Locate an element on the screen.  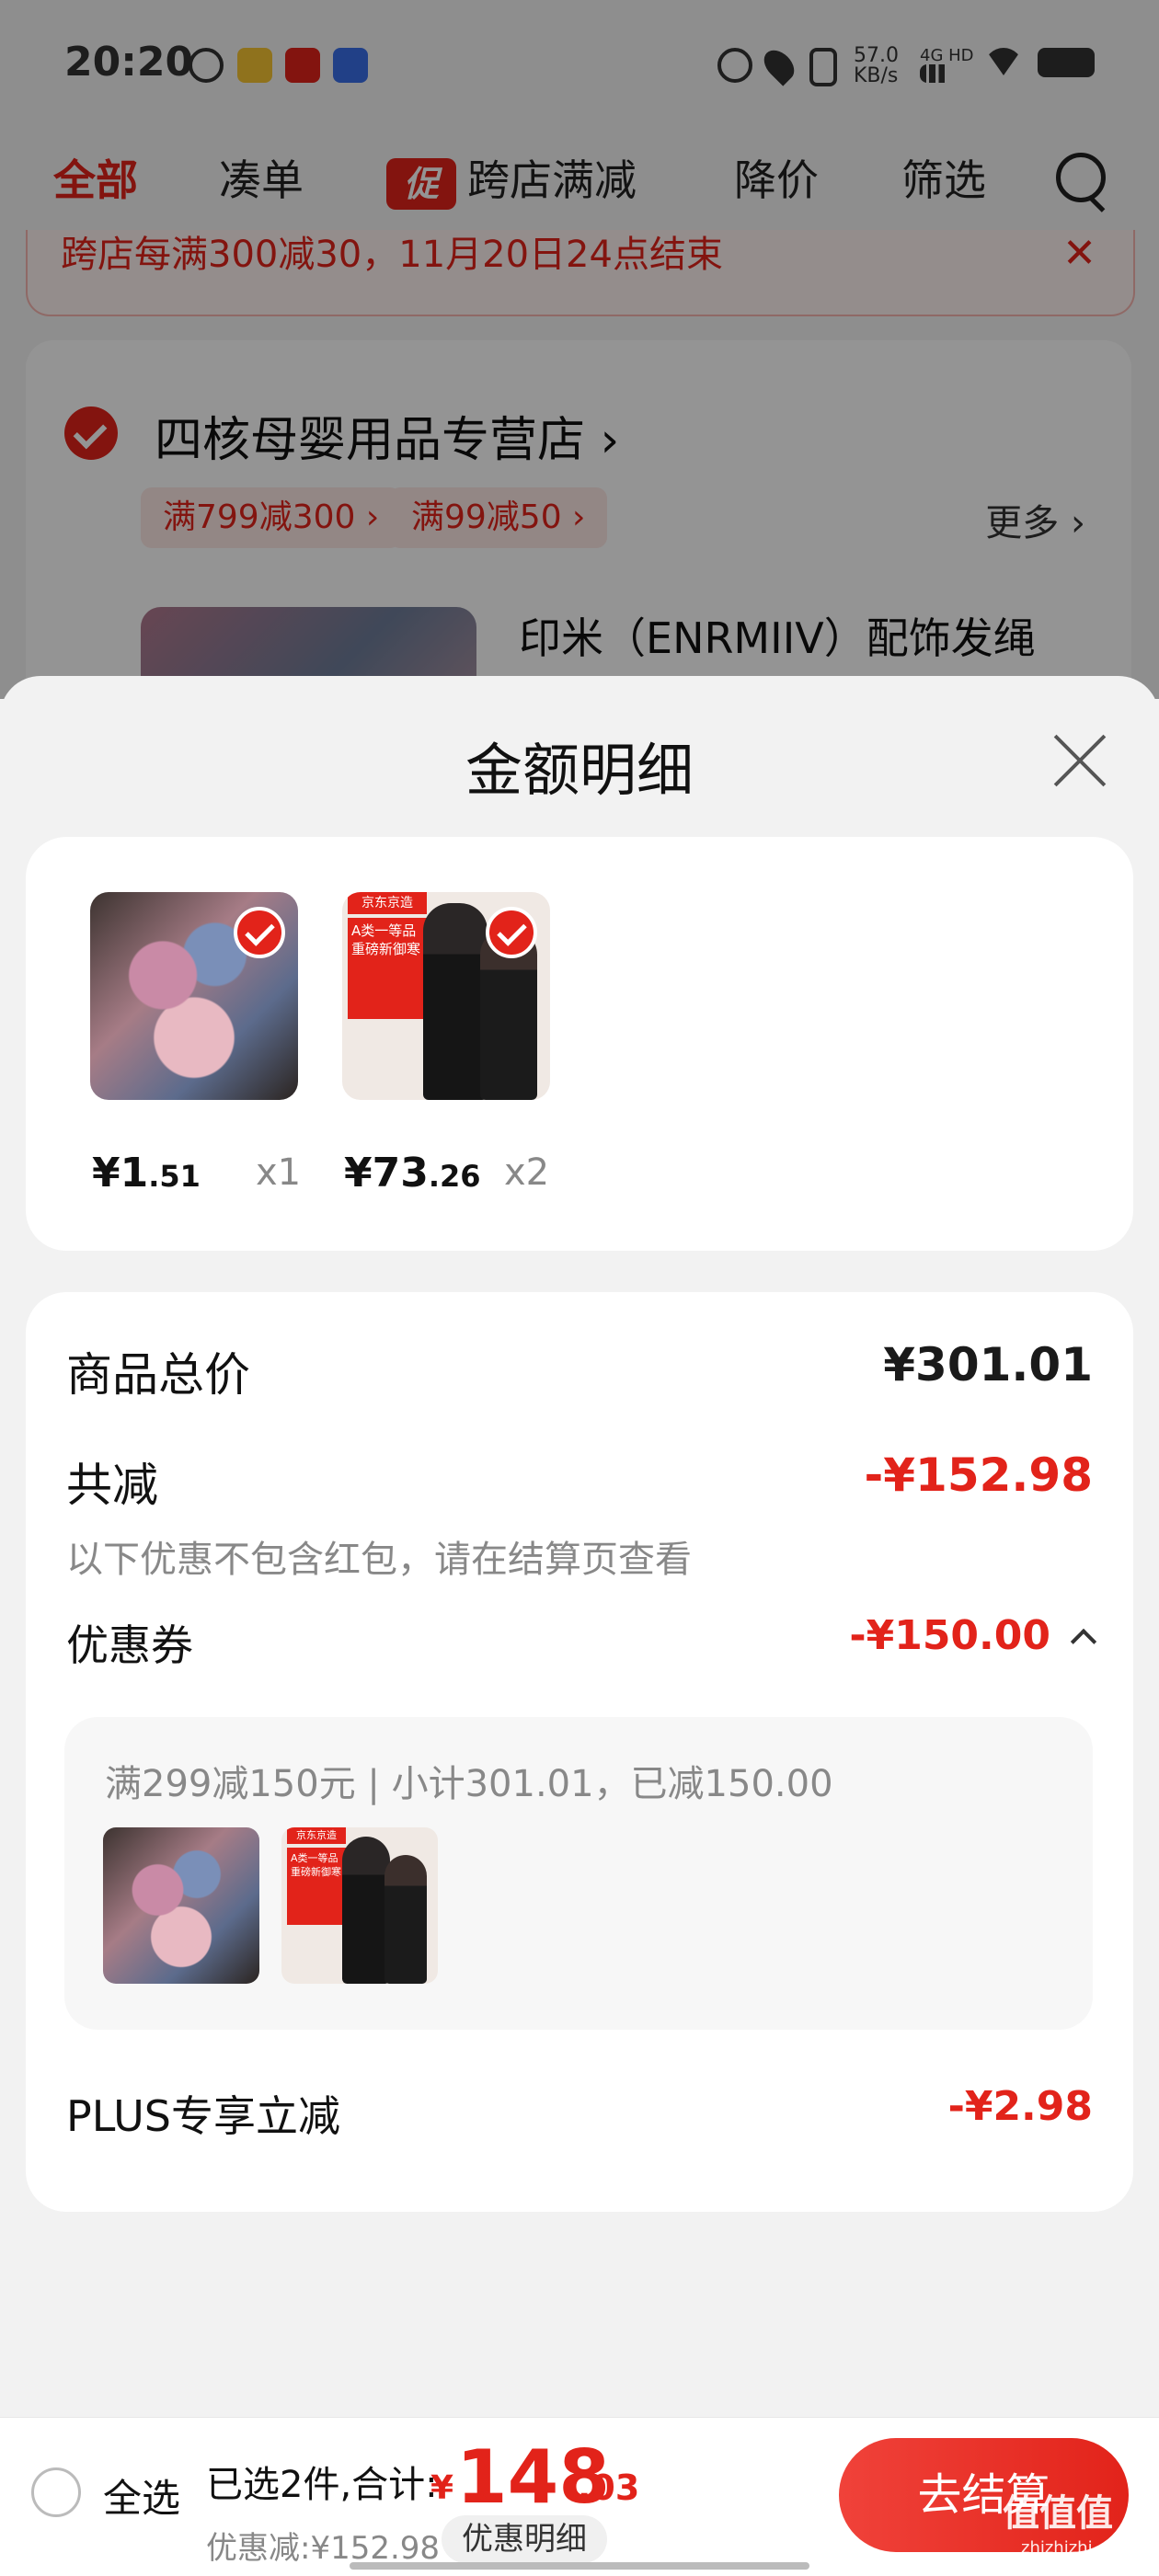
total-price-value: ¥301.01 is located at coordinates (988, 1364).